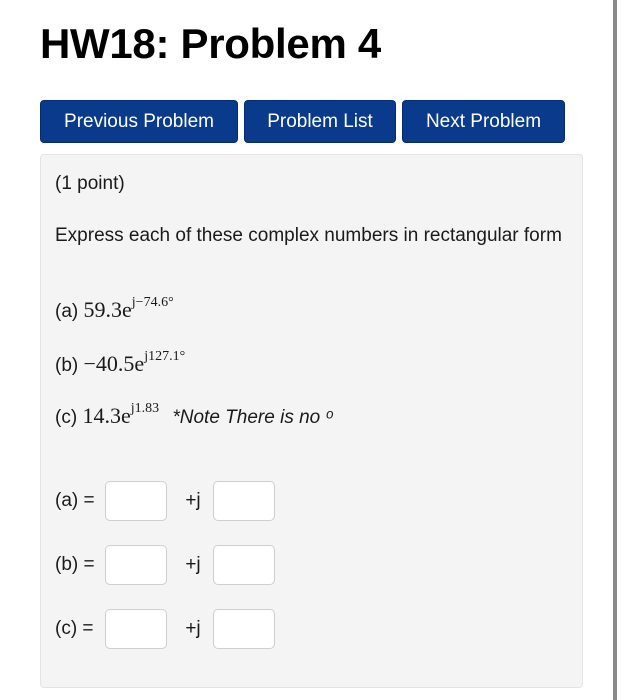 Image resolution: width=623 pixels, height=700 pixels. What do you see at coordinates (145, 408) in the screenshot?
I see `part-exponent: j1.83` at bounding box center [145, 408].